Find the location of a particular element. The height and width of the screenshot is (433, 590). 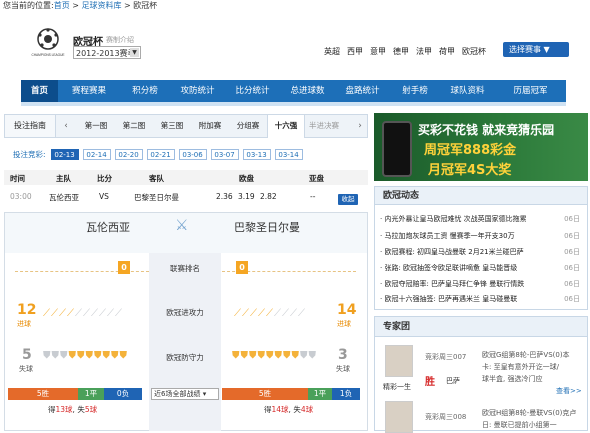

home-goals: 12 is located at coordinates (27, 310).